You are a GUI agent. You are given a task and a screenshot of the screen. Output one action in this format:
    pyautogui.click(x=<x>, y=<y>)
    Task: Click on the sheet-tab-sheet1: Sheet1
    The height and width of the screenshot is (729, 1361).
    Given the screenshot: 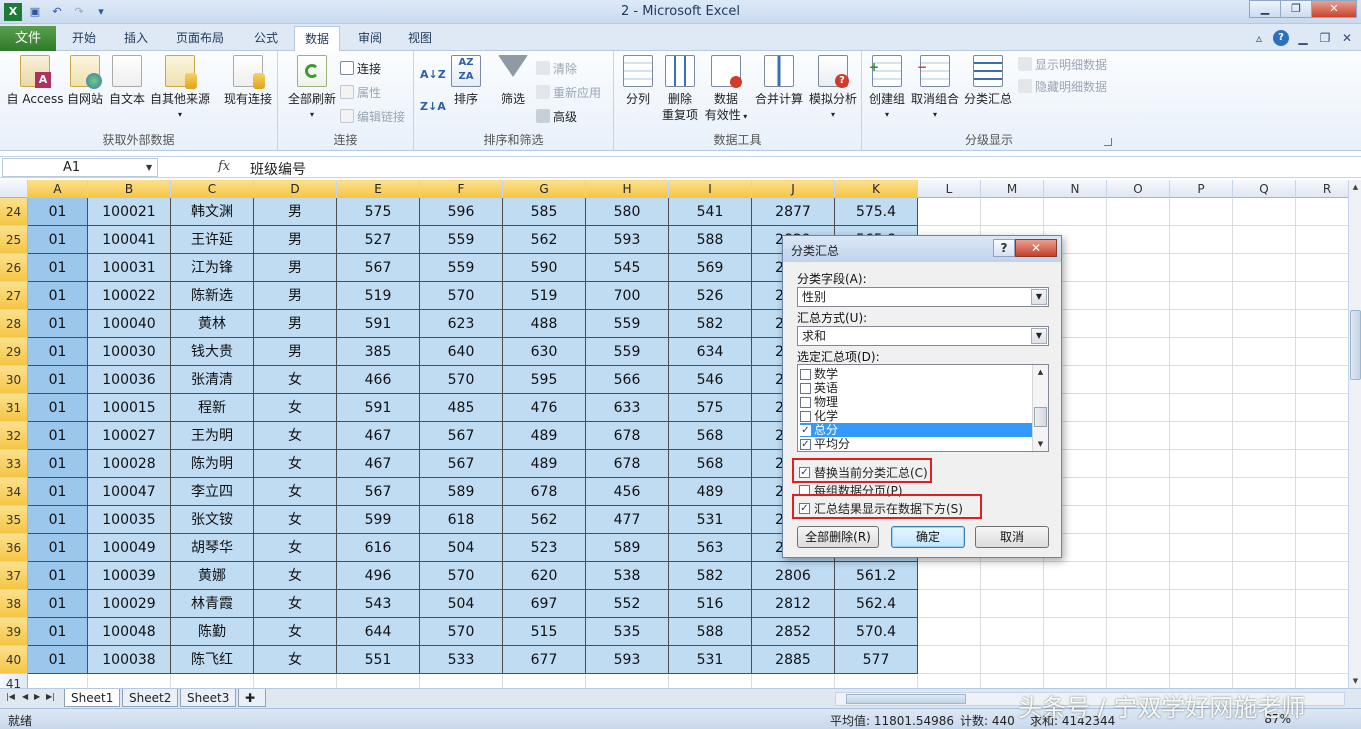 What is the action you would take?
    pyautogui.click(x=92, y=698)
    